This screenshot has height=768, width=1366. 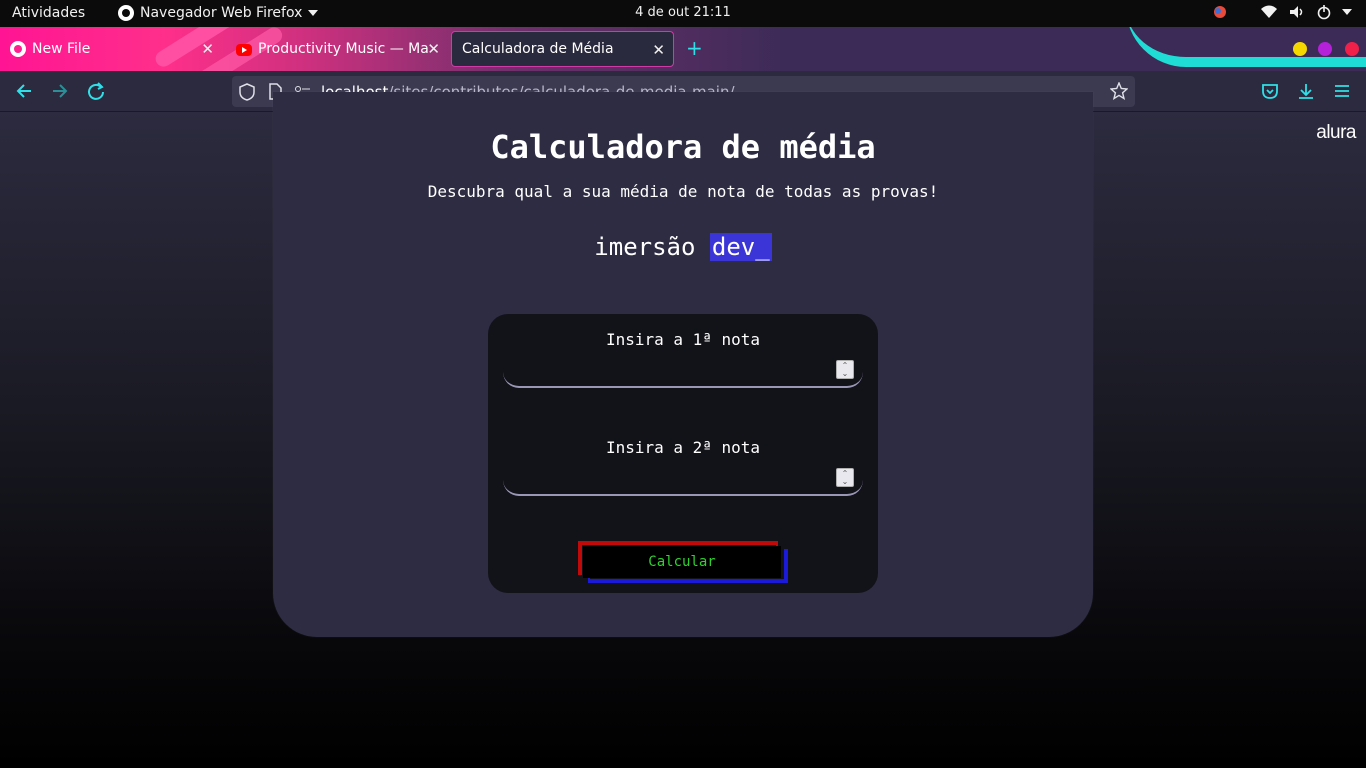 I want to click on shield-icon, so click(x=247, y=92).